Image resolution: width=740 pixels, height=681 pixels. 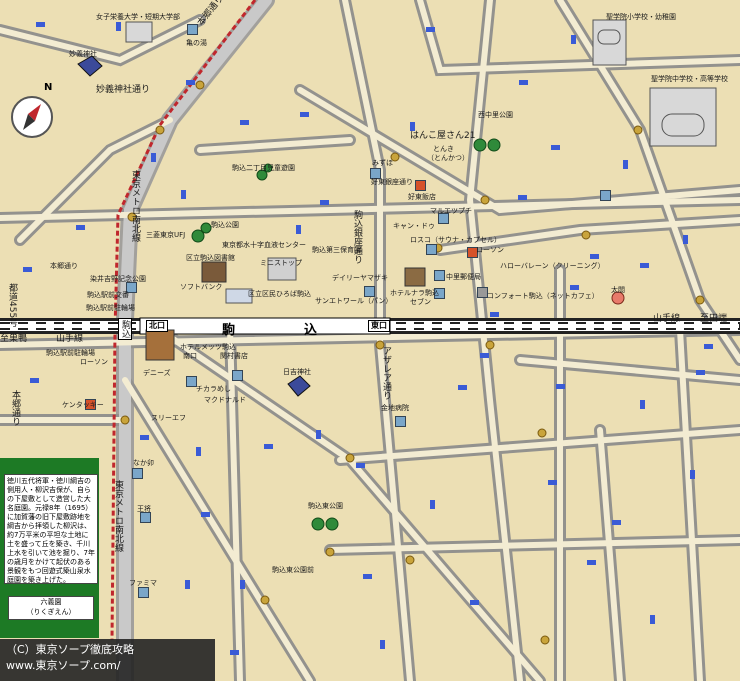 I want to click on map-label: ファミマ, so click(x=143, y=583).